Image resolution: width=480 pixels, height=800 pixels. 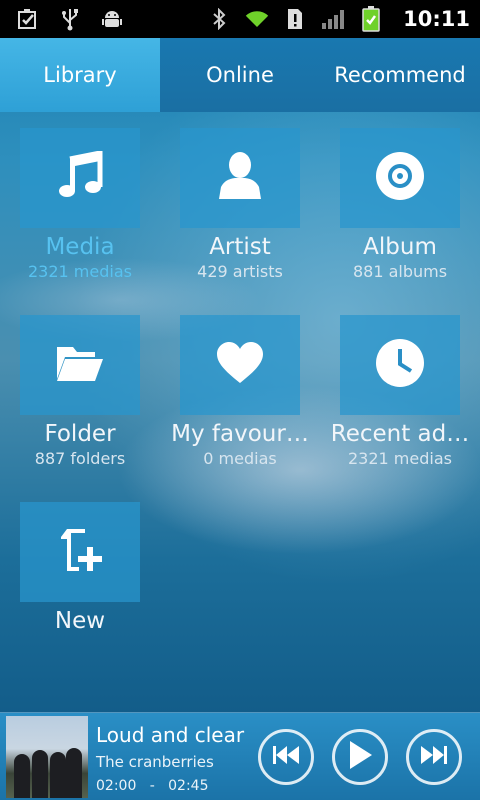 I want to click on clock-icon, so click(x=400, y=365).